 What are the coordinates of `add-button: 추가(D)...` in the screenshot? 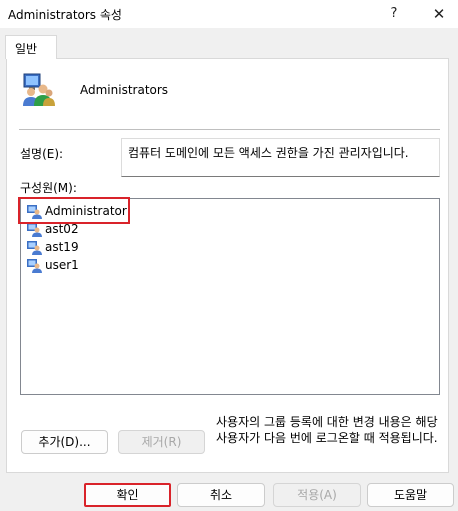 It's located at (64, 442).